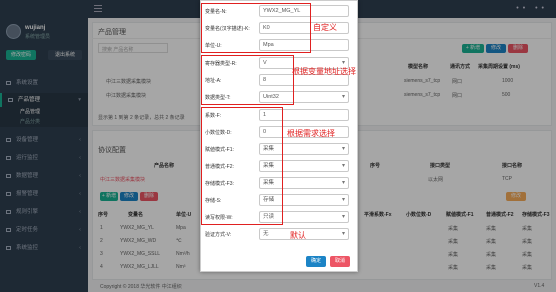 The image size is (556, 292). What do you see at coordinates (325, 27) in the screenshot?
I see `annotation-custom: 自定义` at bounding box center [325, 27].